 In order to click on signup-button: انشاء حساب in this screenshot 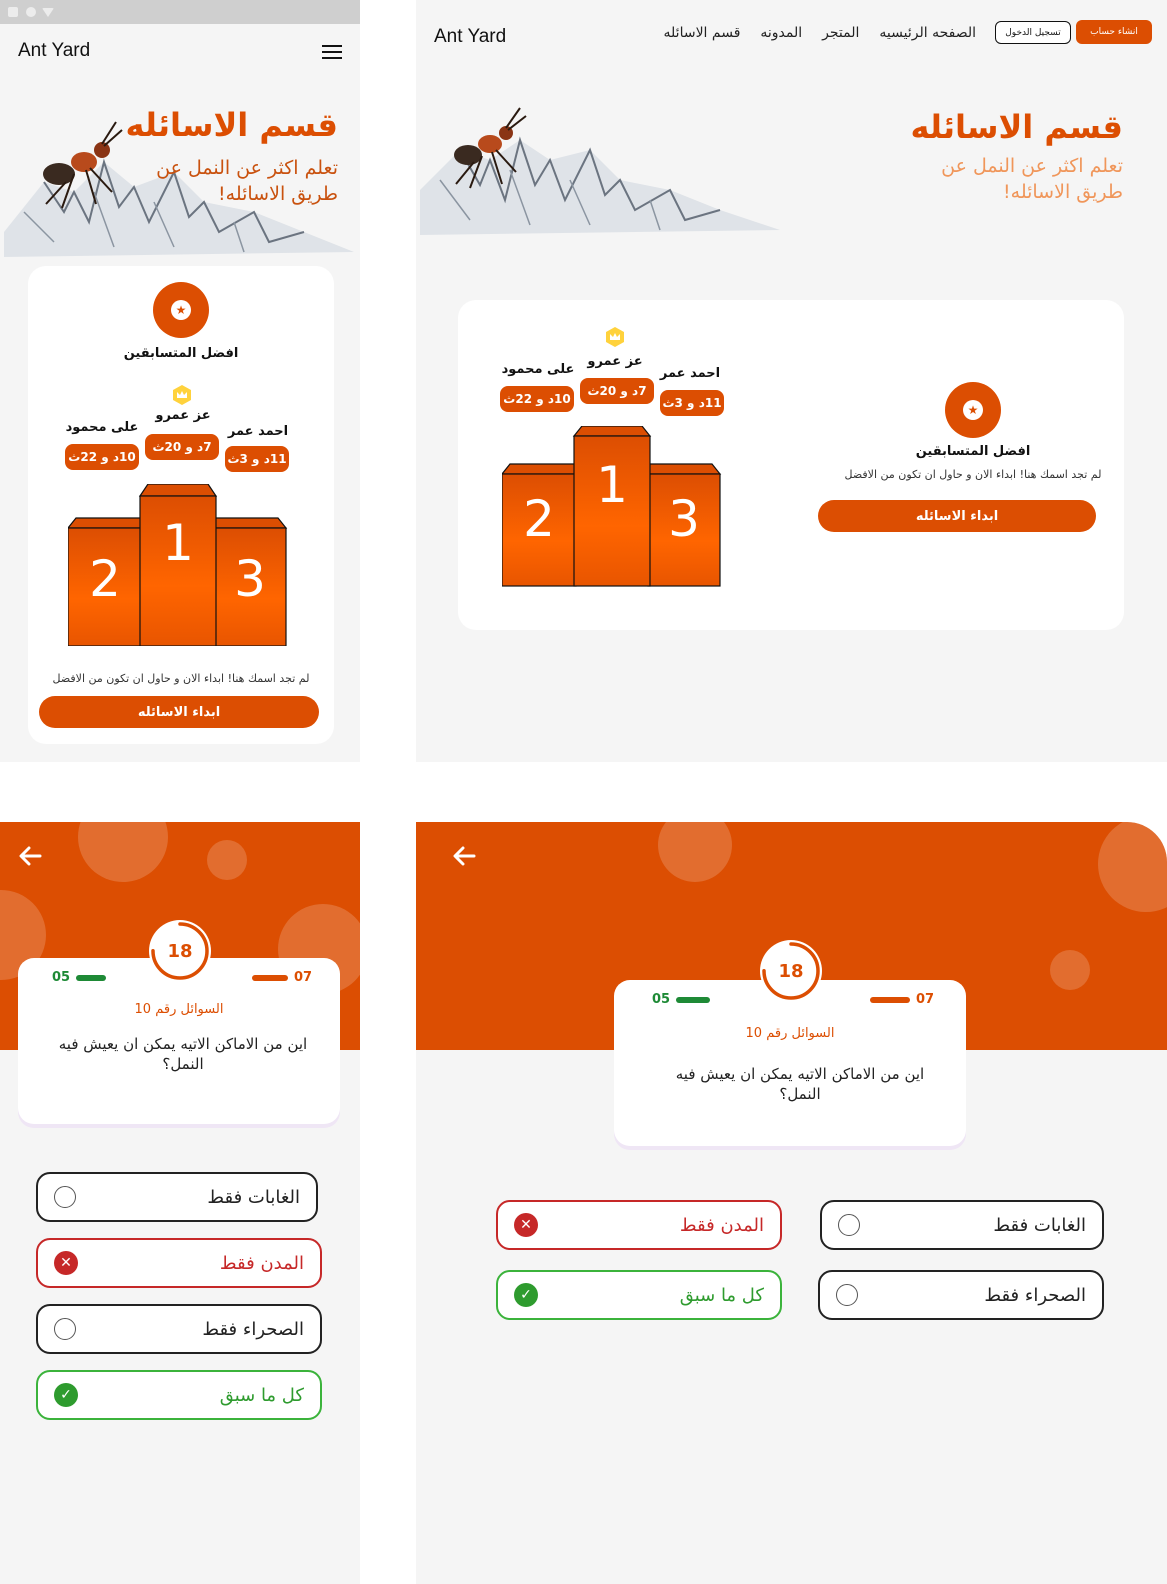, I will do `click(1114, 32)`.